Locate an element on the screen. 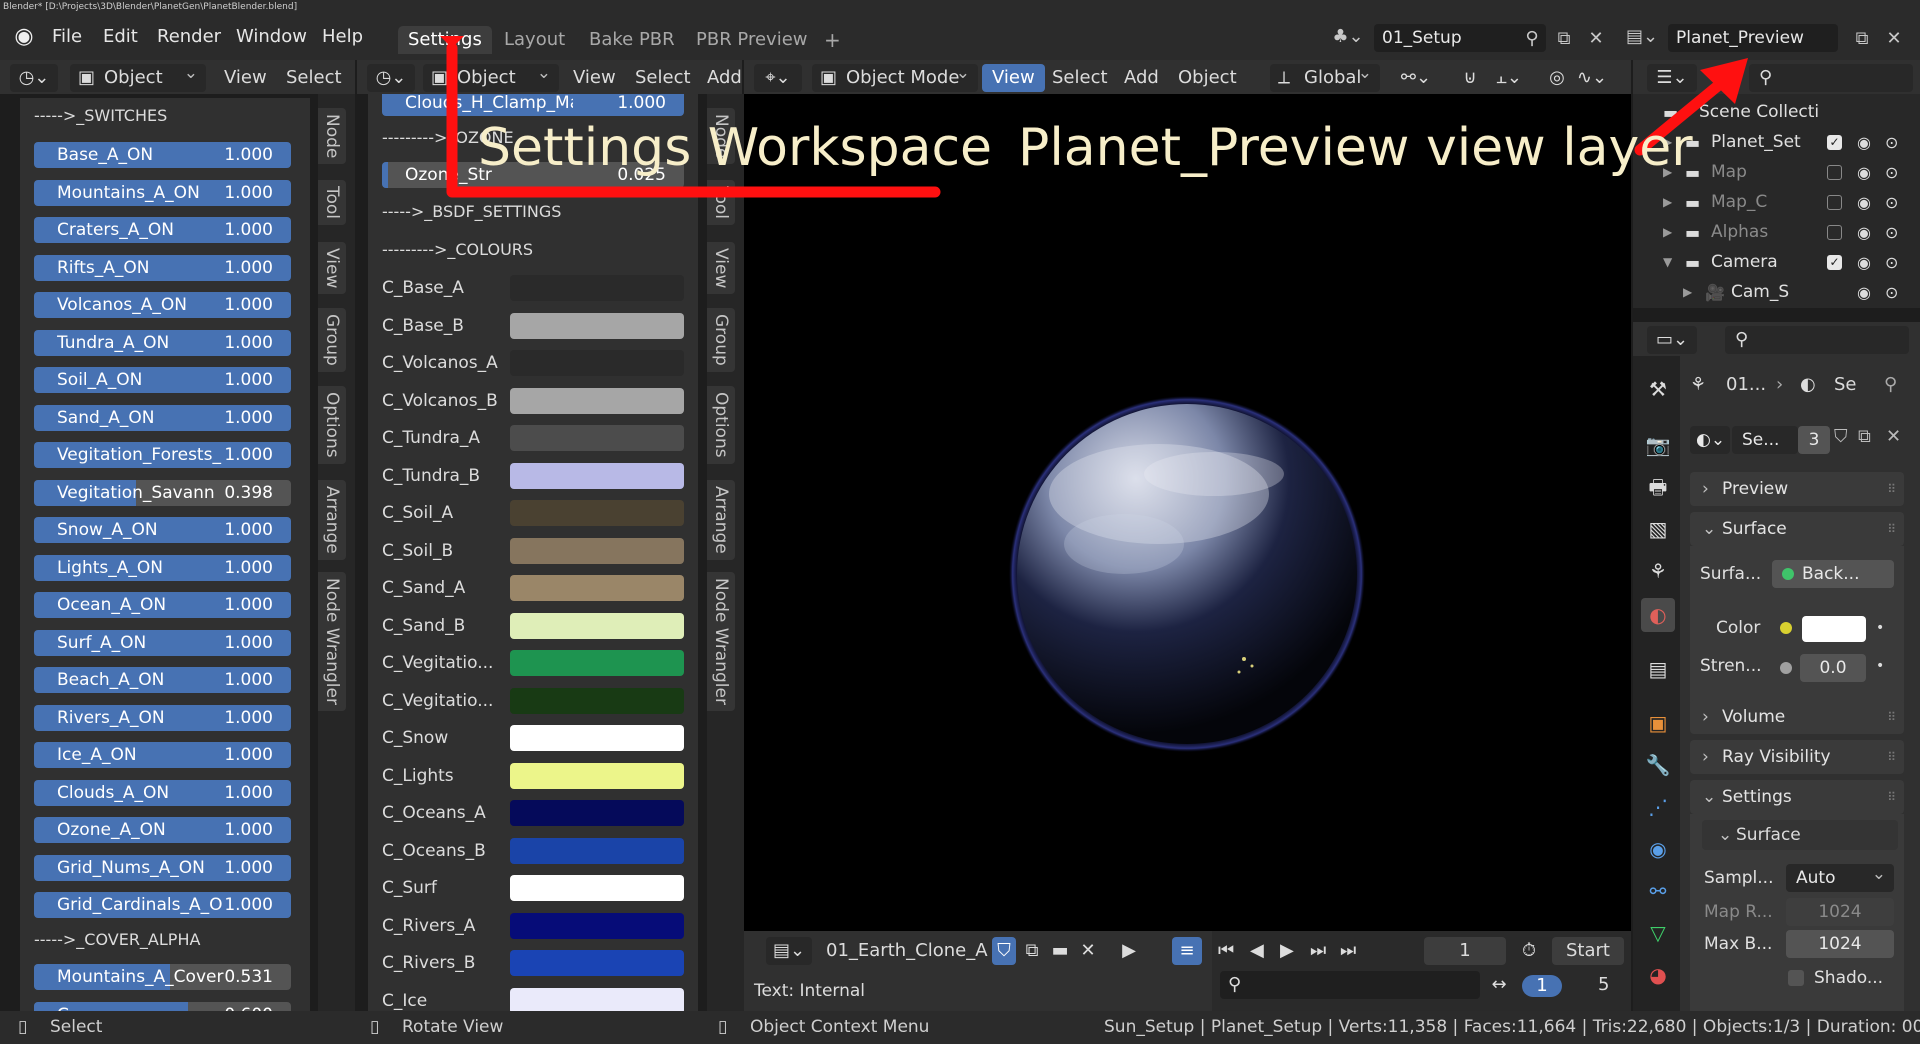  annotation-view-layer: Planet_Preview view layer is located at coordinates (1355, 148).